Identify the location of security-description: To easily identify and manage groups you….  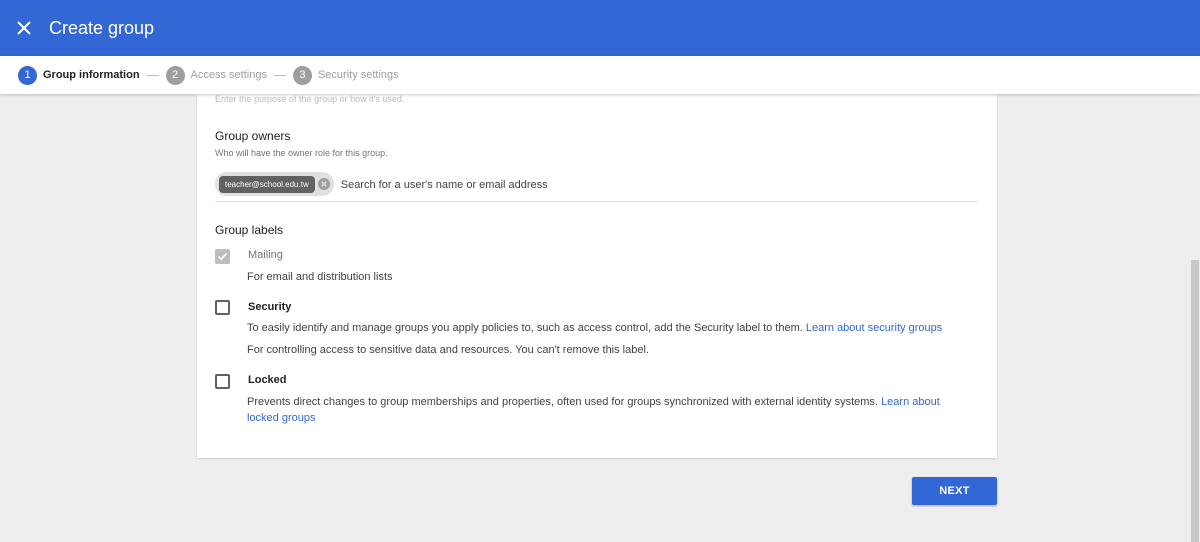
(609, 328).